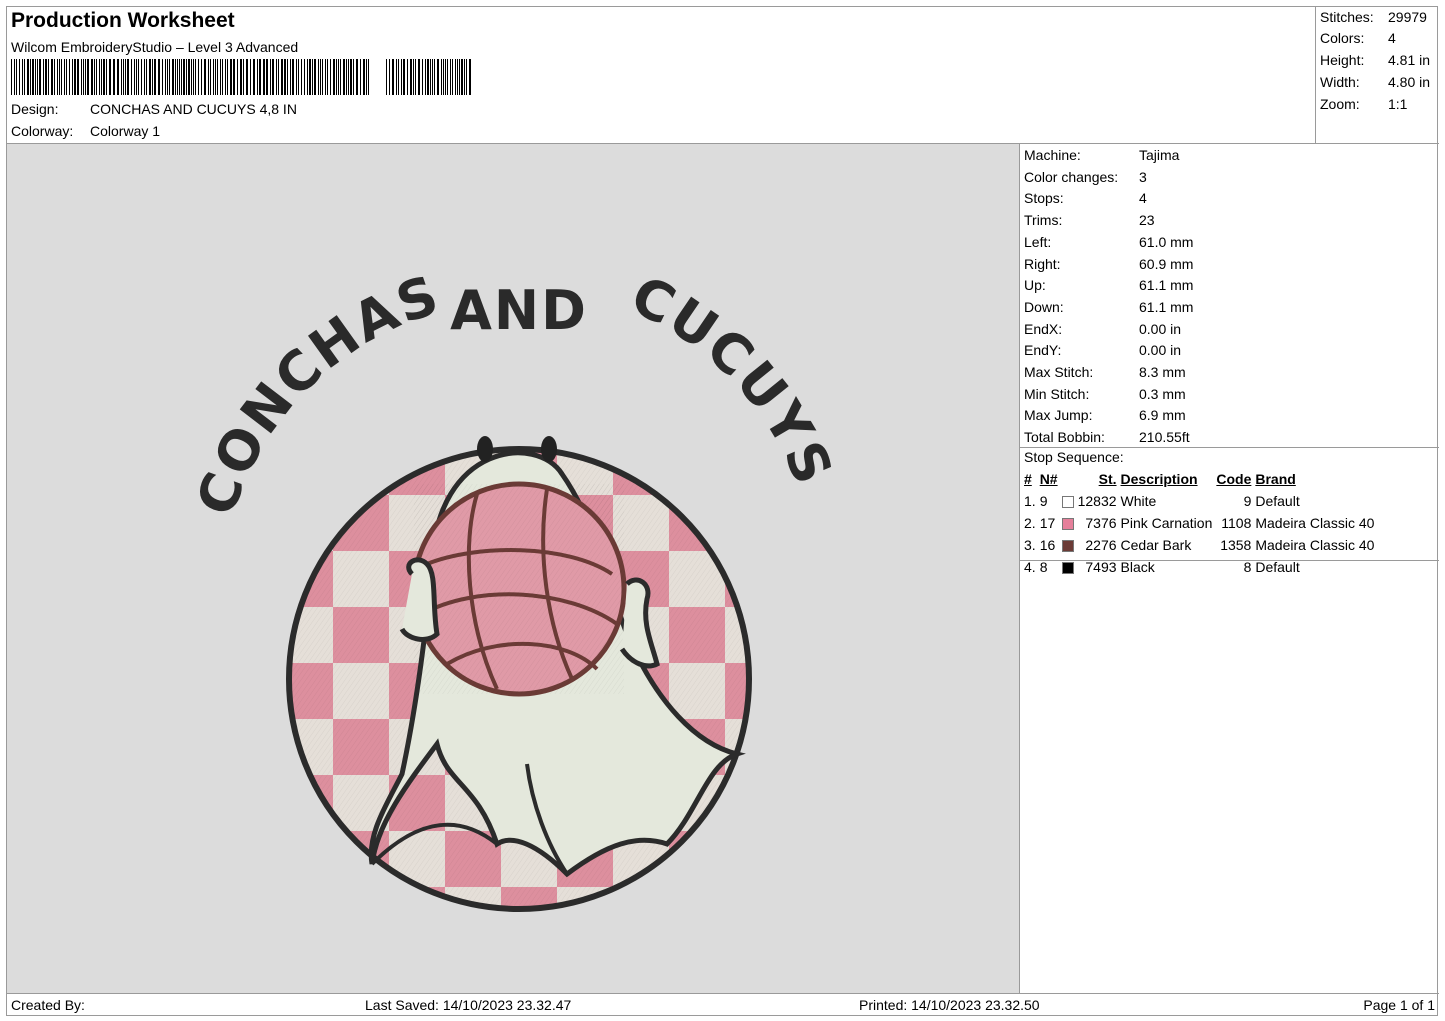 Image resolution: width=1445 pixels, height=1021 pixels. What do you see at coordinates (1028, 479) in the screenshot?
I see `col-index: #` at bounding box center [1028, 479].